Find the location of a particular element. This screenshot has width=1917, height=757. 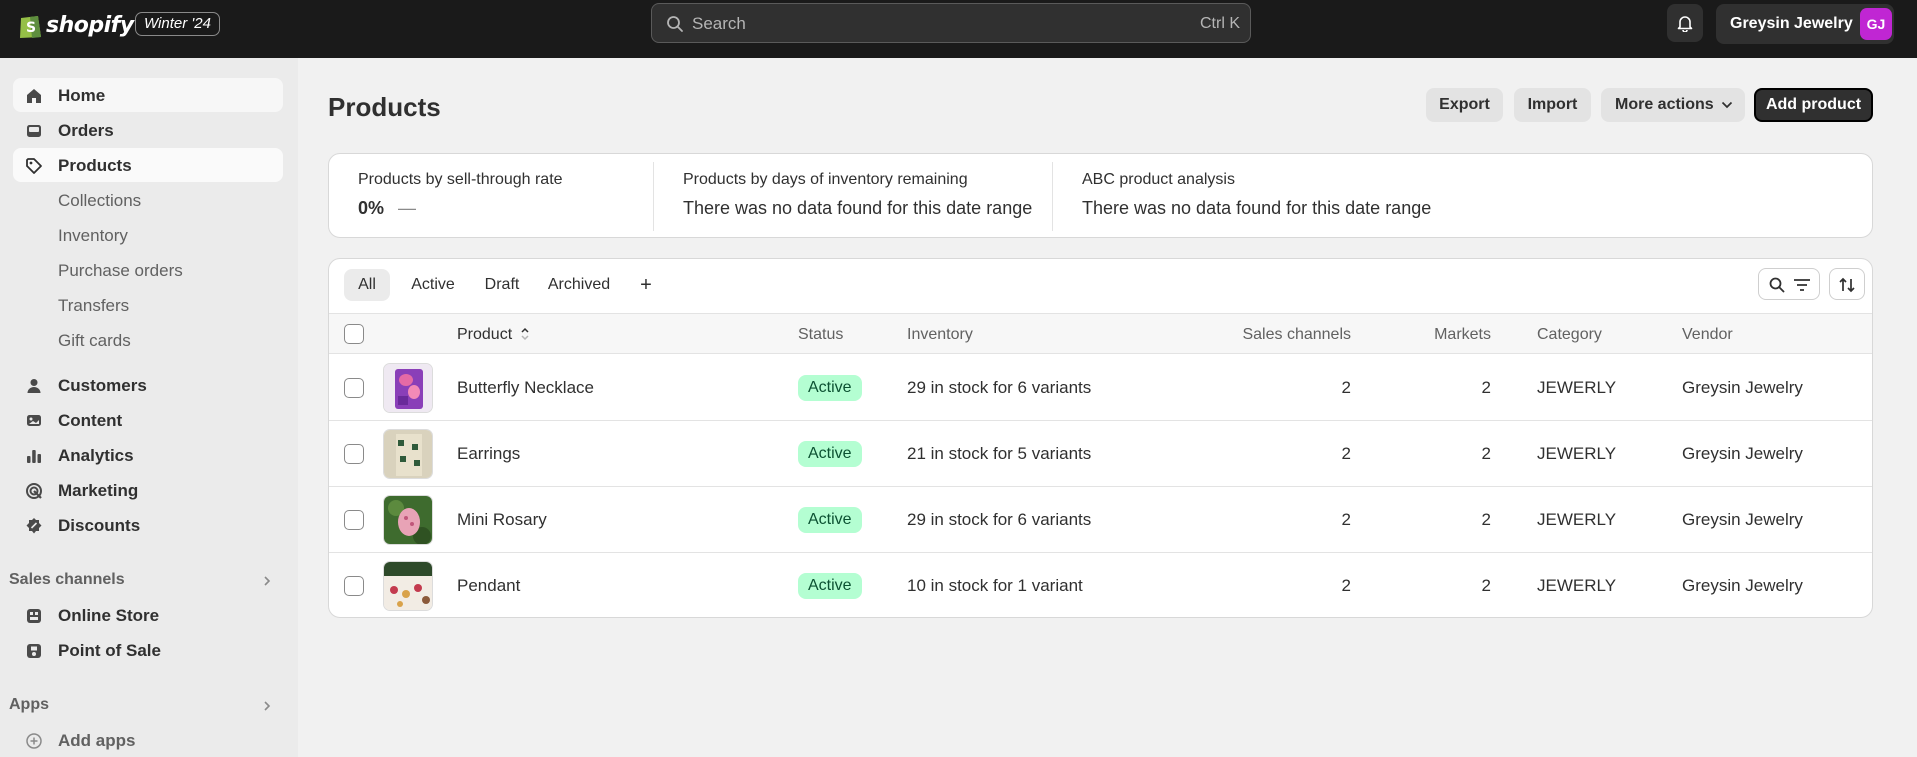

more-actions-button: More actions is located at coordinates (1673, 105).